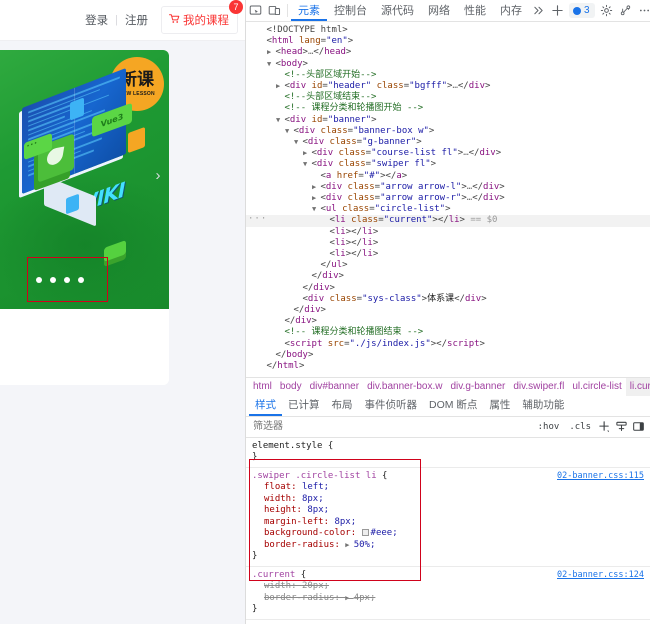 The height and width of the screenshot is (624, 650). Describe the element at coordinates (448, 75) in the screenshot. I see `dom-node: <!--头部区域开始-->` at that location.